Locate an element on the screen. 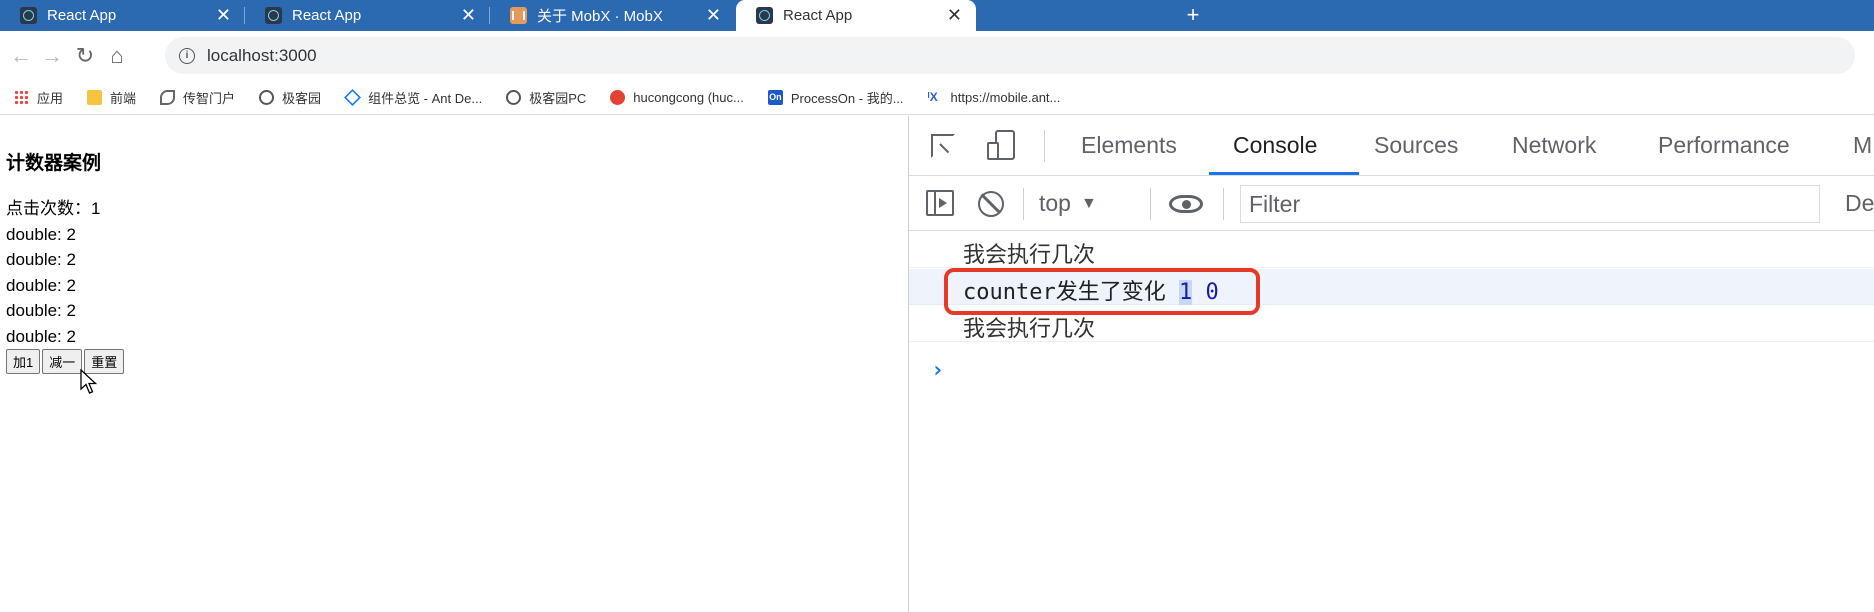 This screenshot has height=612, width=1874. tab-console: Console is located at coordinates (1275, 146).